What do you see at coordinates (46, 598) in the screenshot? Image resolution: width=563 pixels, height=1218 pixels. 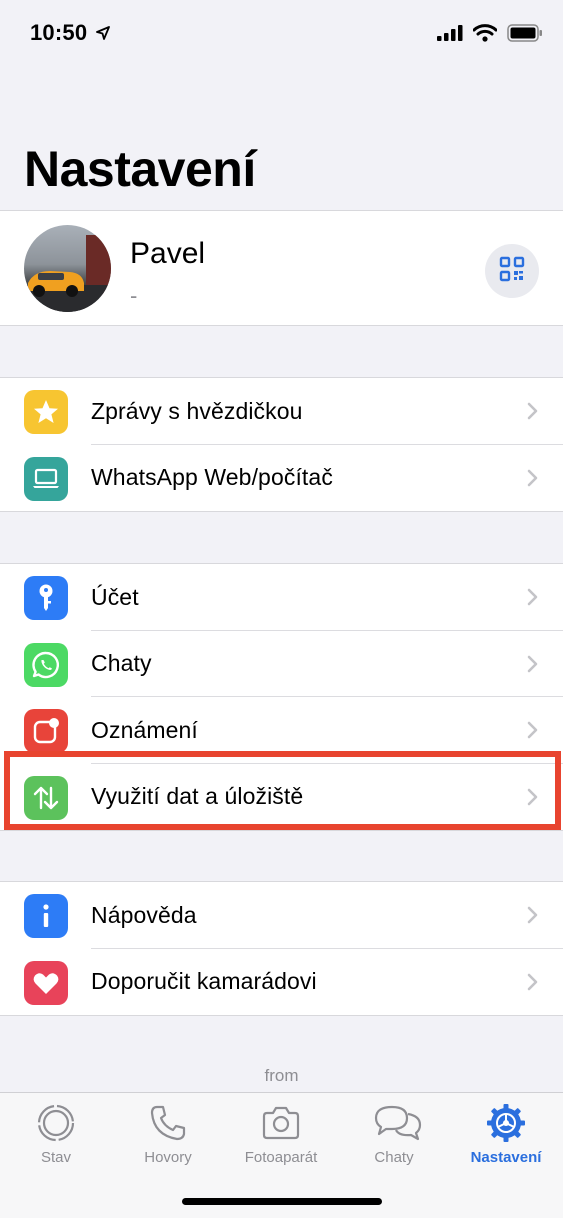 I see `key-icon` at bounding box center [46, 598].